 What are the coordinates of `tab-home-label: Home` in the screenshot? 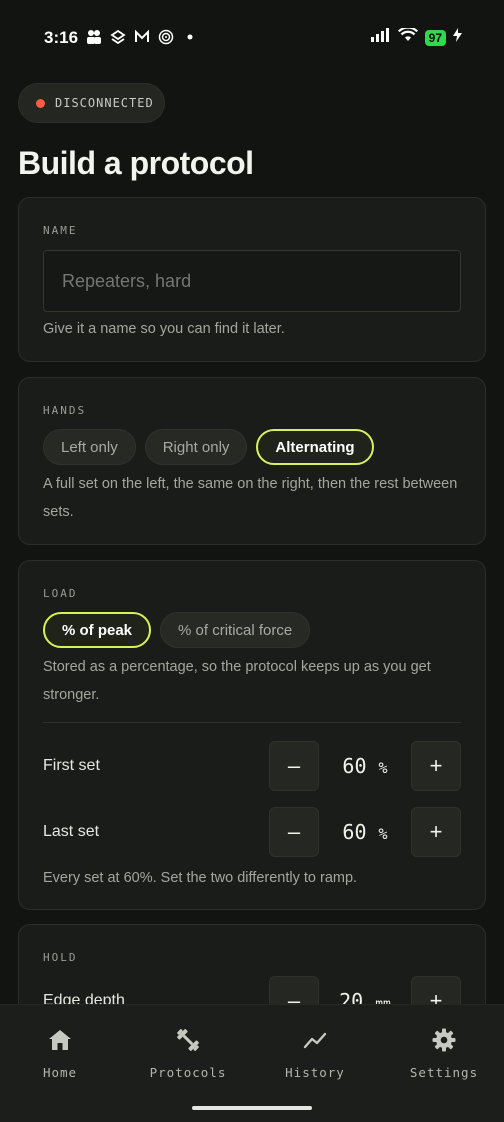 It's located at (60, 1072).